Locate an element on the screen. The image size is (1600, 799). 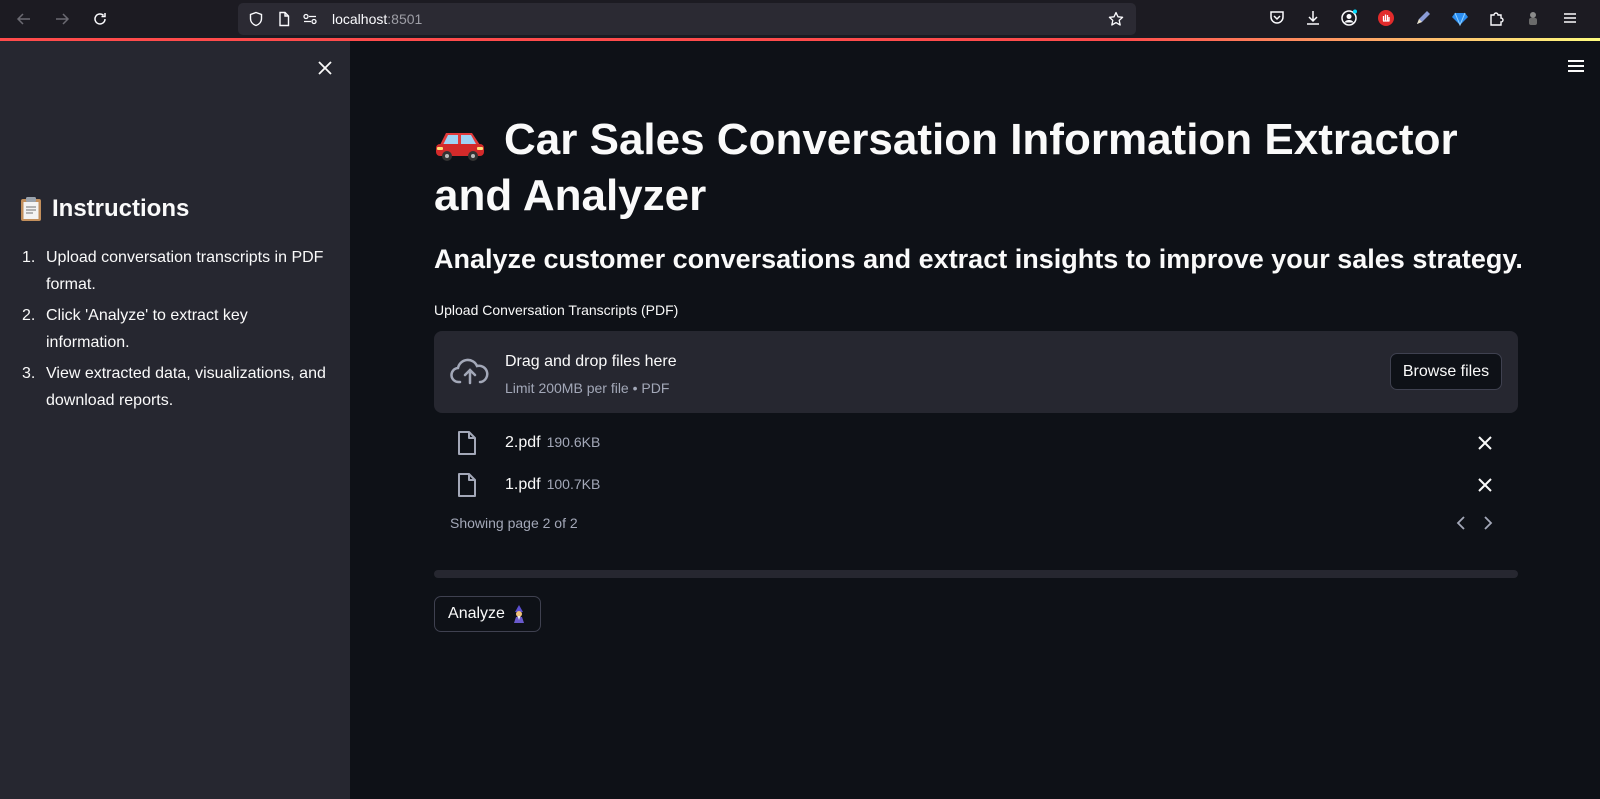
account-icon is located at coordinates (1349, 18).